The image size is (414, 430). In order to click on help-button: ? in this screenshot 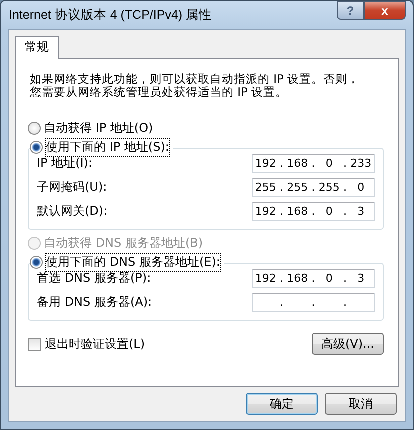, I will do `click(350, 10)`.